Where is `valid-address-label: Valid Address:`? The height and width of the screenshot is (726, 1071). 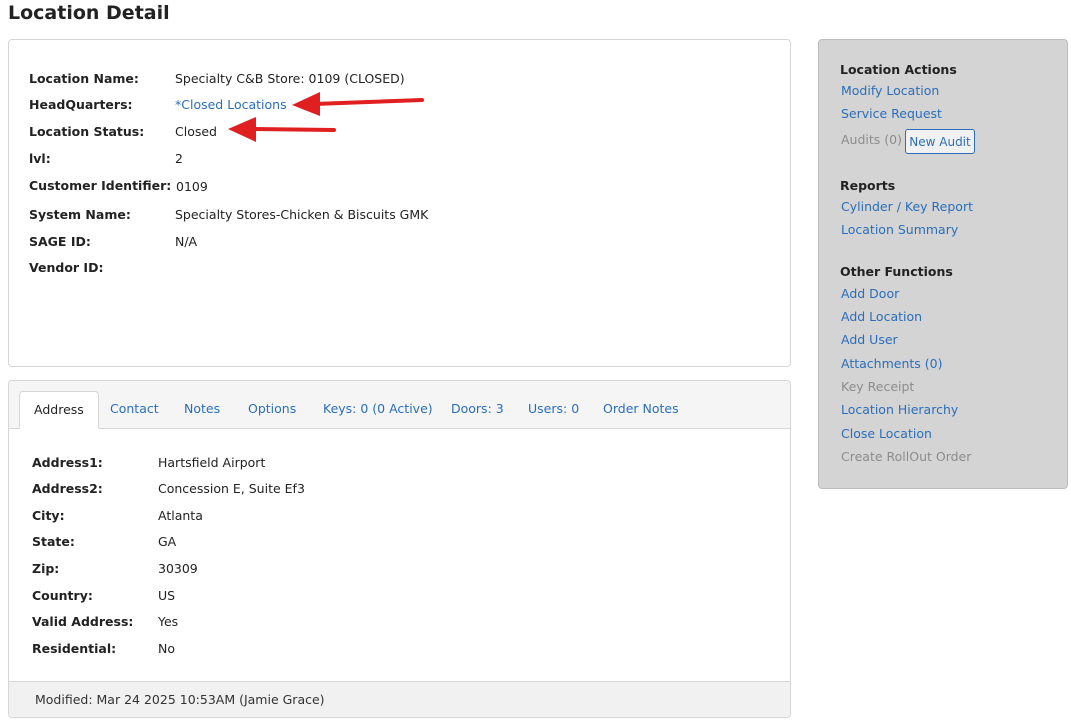
valid-address-label: Valid Address: is located at coordinates (83, 621).